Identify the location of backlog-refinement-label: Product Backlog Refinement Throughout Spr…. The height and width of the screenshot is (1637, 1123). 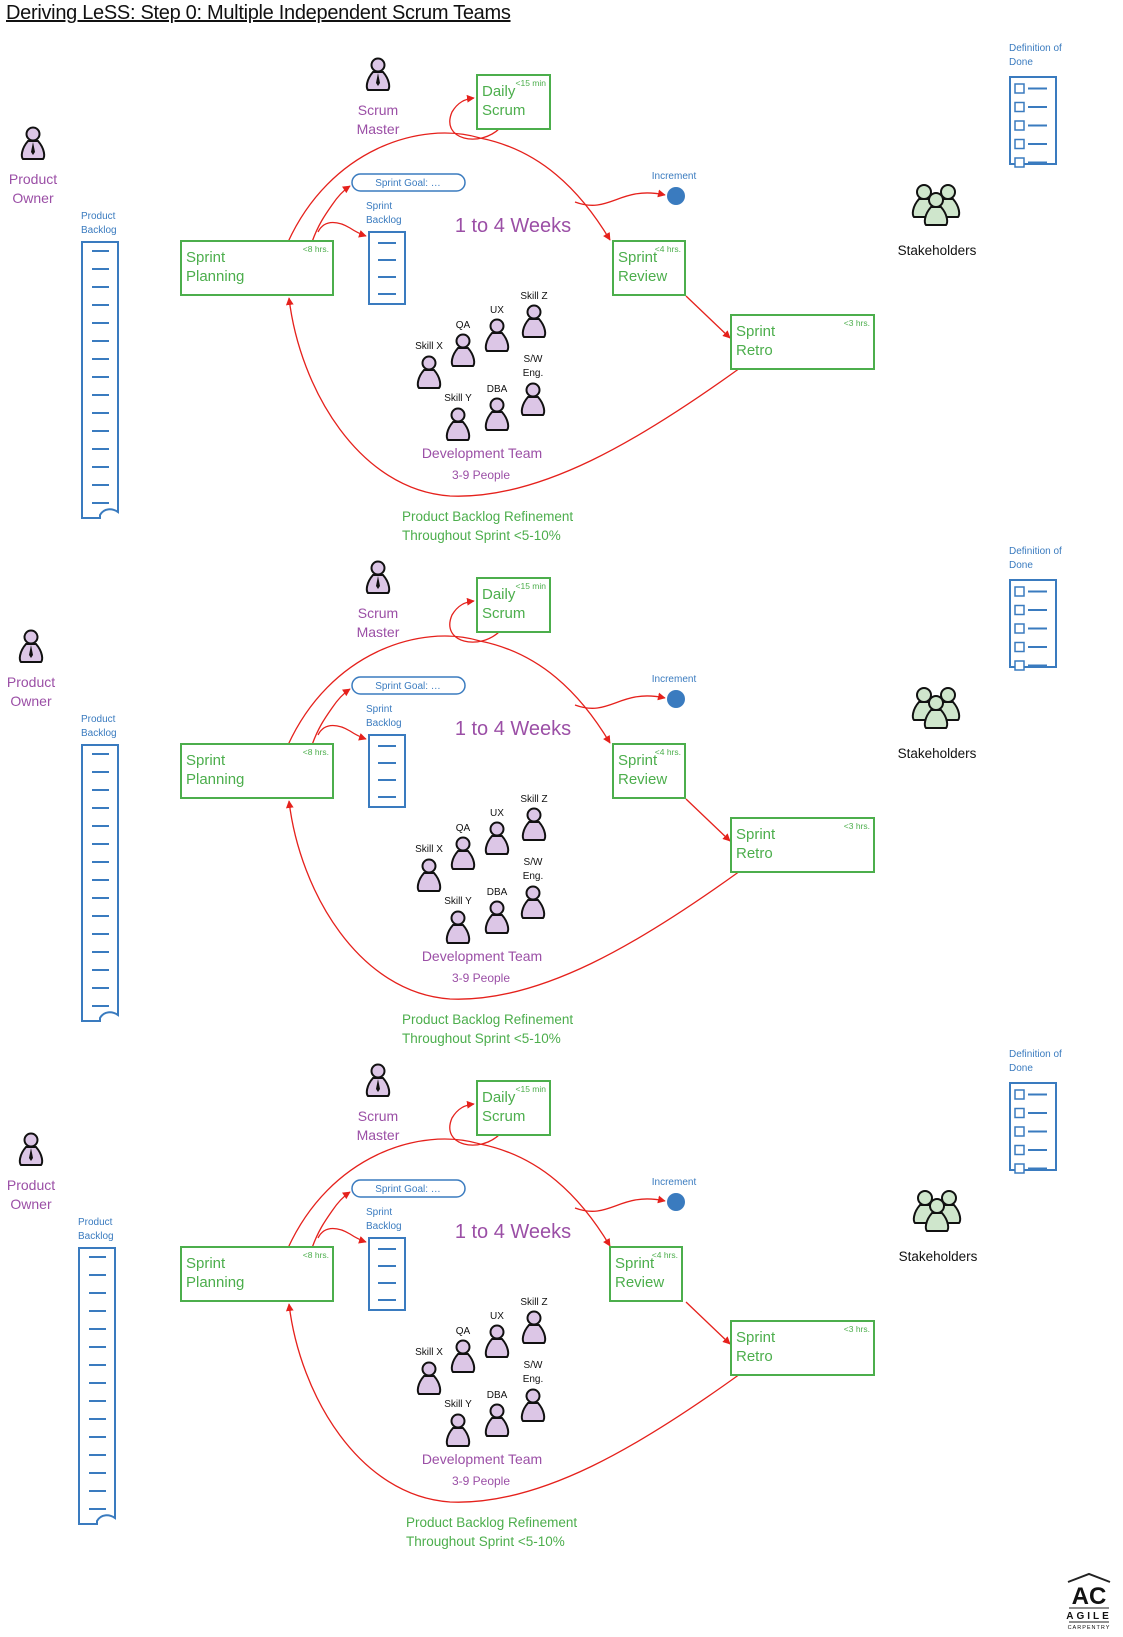
(491, 1532).